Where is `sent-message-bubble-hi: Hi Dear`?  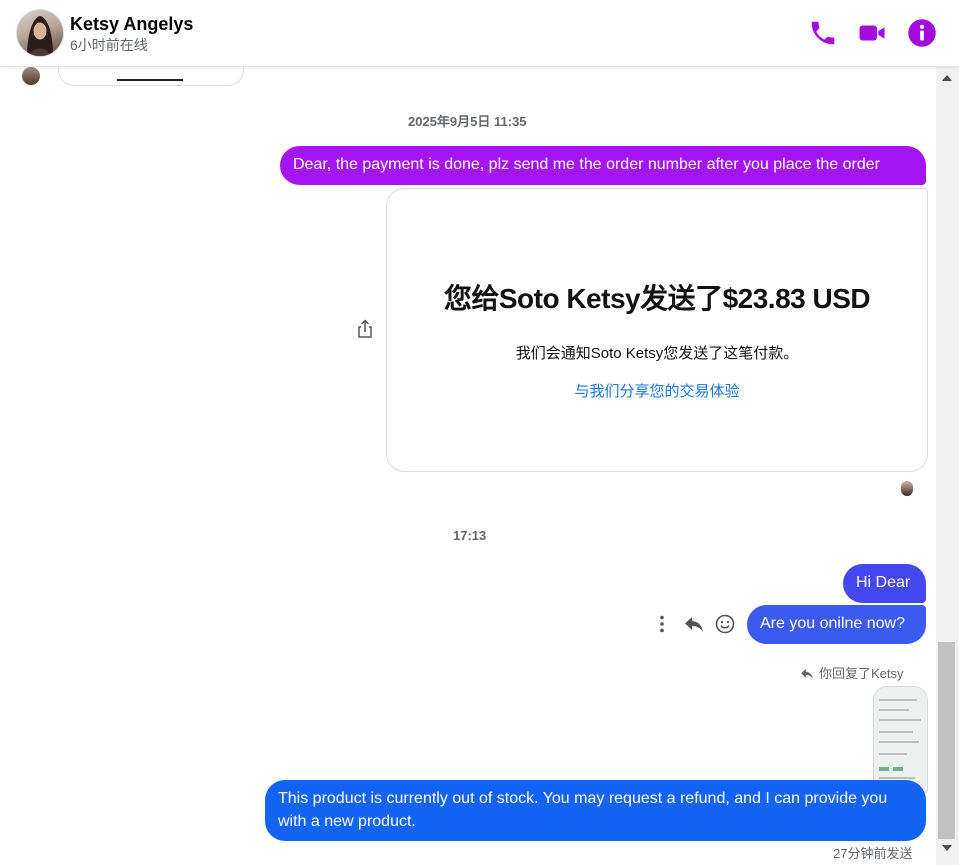
sent-message-bubble-hi: Hi Dear is located at coordinates (884, 583).